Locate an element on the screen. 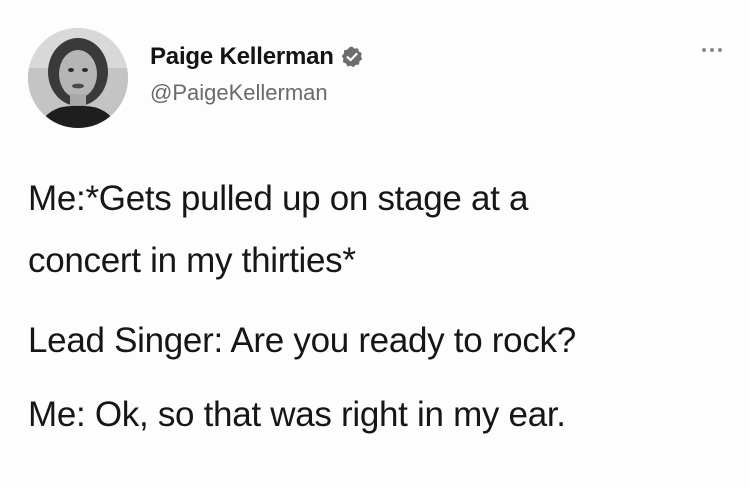 The width and height of the screenshot is (750, 488). tweet-text-line: Me: Ok, so that was right in my ear. is located at coordinates (297, 414).